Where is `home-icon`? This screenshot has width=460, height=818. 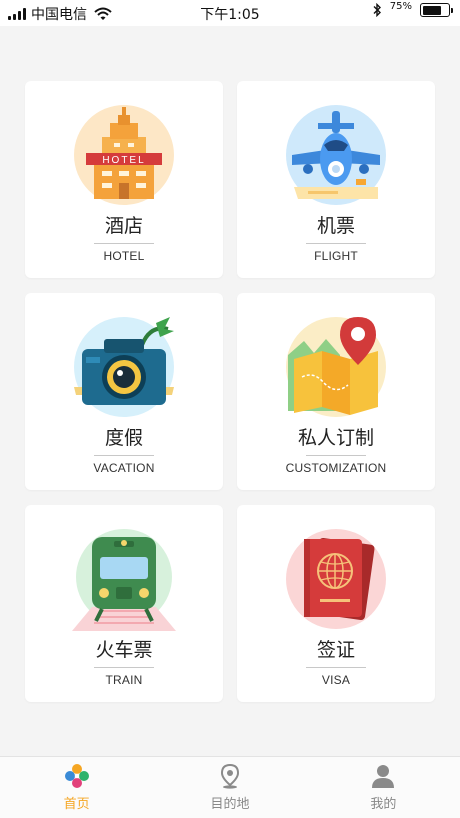
home-icon is located at coordinates (76, 776).